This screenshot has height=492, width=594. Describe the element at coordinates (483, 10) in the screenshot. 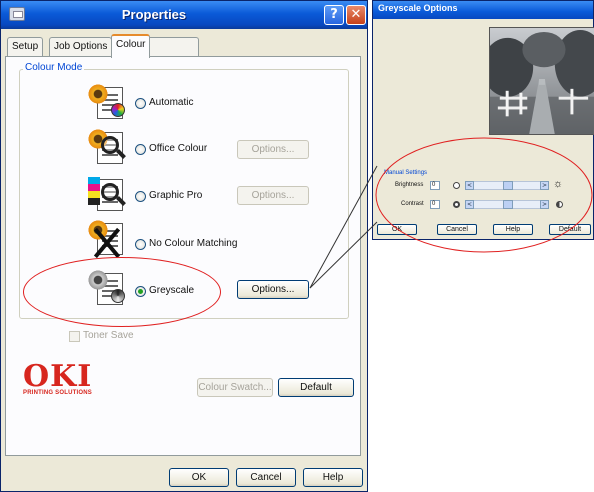

I see `greyscale-title-bar: Greyscale Options` at that location.